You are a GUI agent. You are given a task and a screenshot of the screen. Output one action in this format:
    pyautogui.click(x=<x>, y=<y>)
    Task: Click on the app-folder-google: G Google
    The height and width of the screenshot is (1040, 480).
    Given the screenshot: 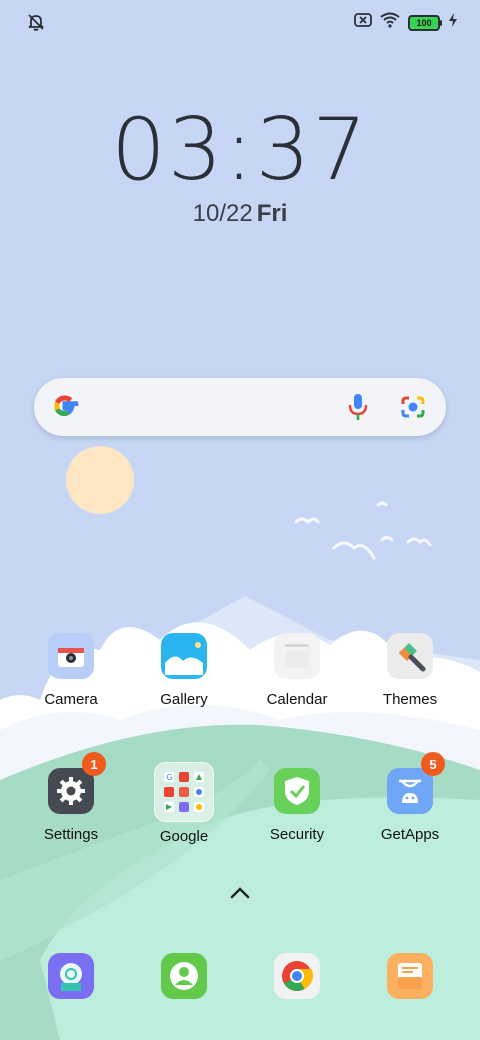 What is the action you would take?
    pyautogui.click(x=184, y=803)
    